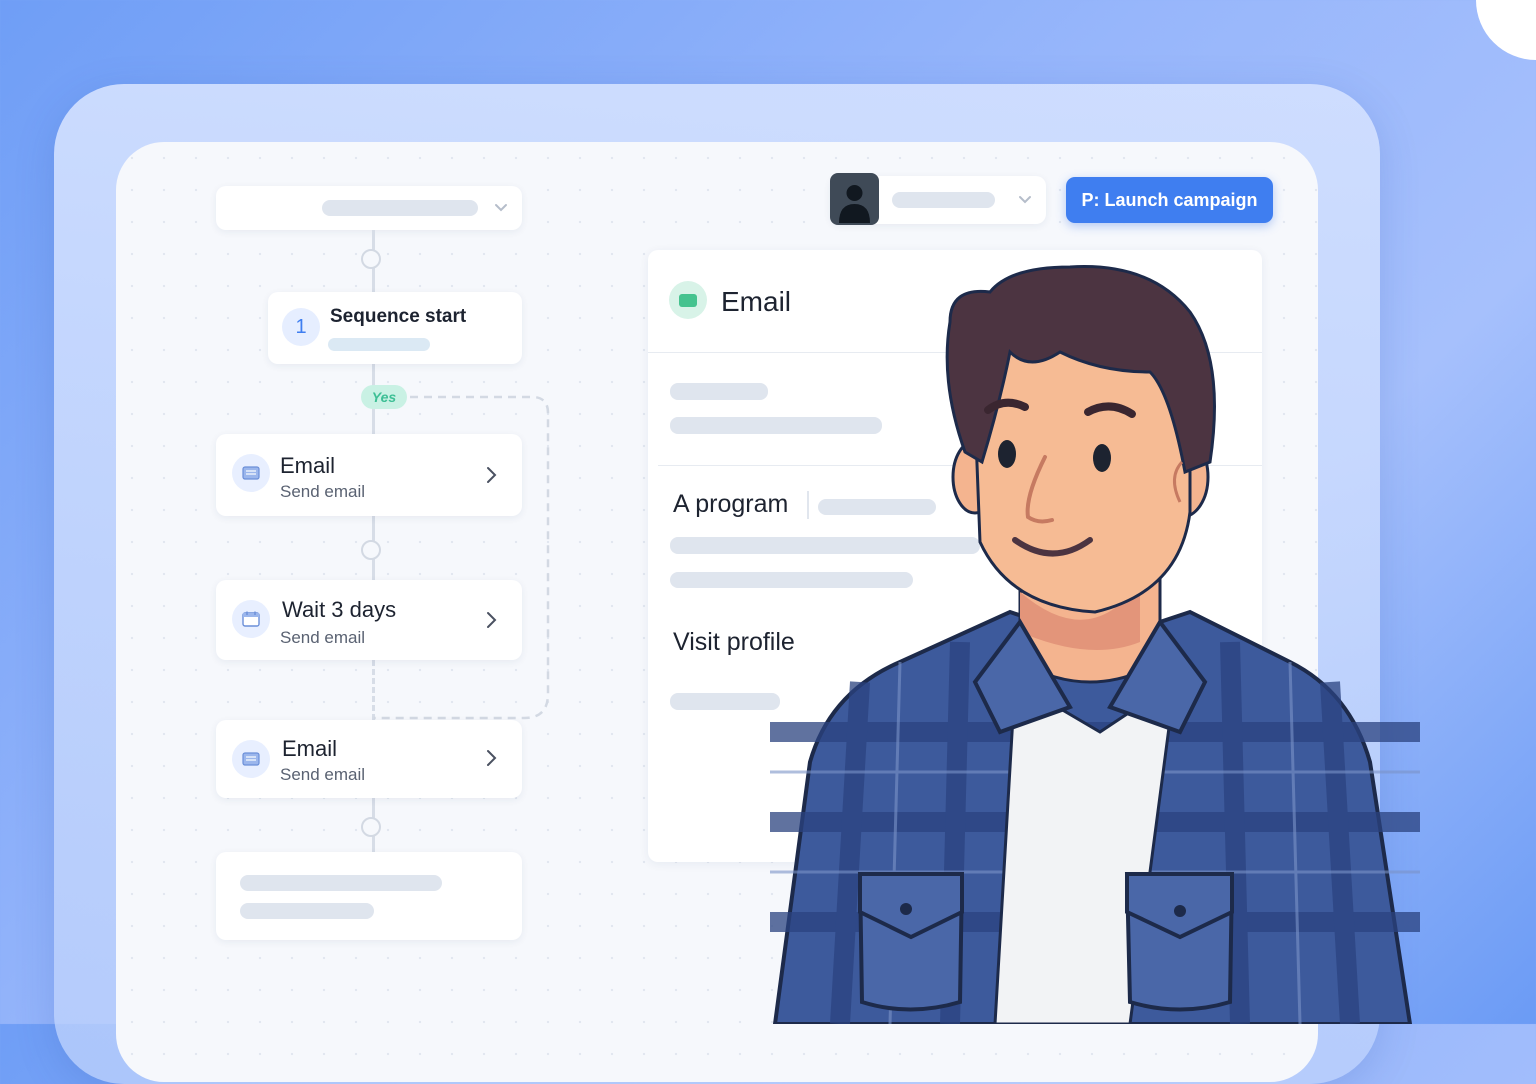  I want to click on user-selector-dropdown, so click(938, 199).